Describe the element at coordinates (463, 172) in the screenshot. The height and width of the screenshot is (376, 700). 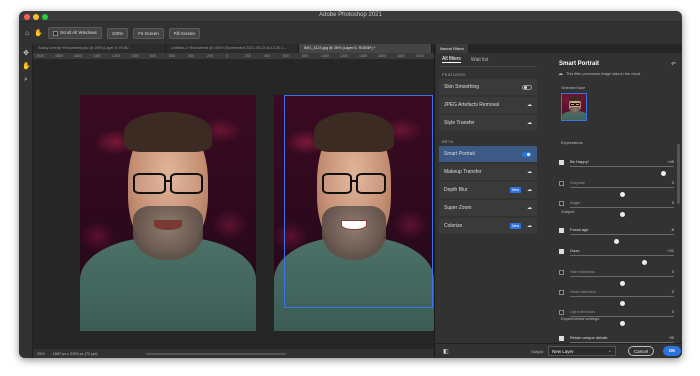
I see `filter-label: Makeup Transfer` at that location.